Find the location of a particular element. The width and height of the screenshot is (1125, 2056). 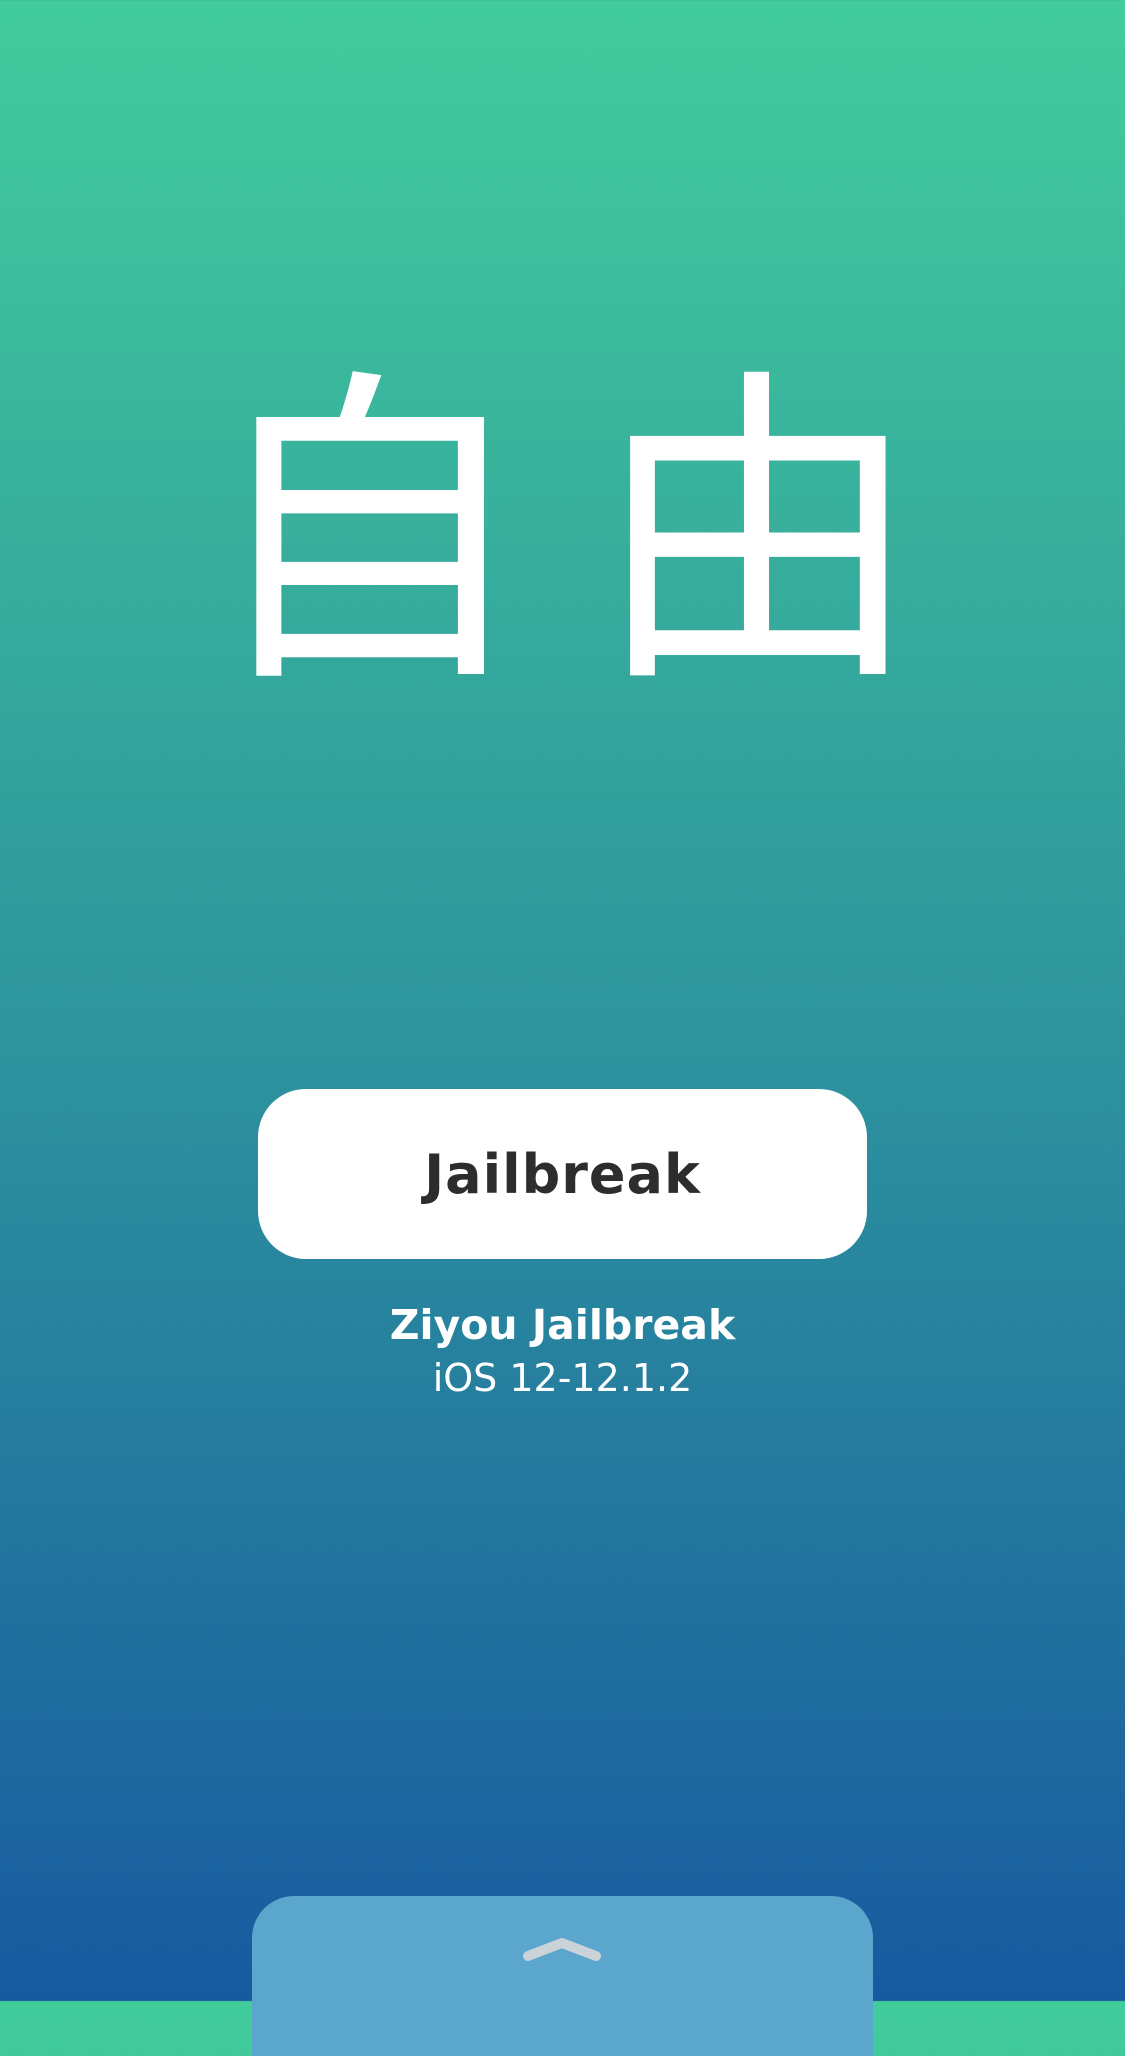

jailbreak-button-label: Jailbreak is located at coordinates (562, 1174).